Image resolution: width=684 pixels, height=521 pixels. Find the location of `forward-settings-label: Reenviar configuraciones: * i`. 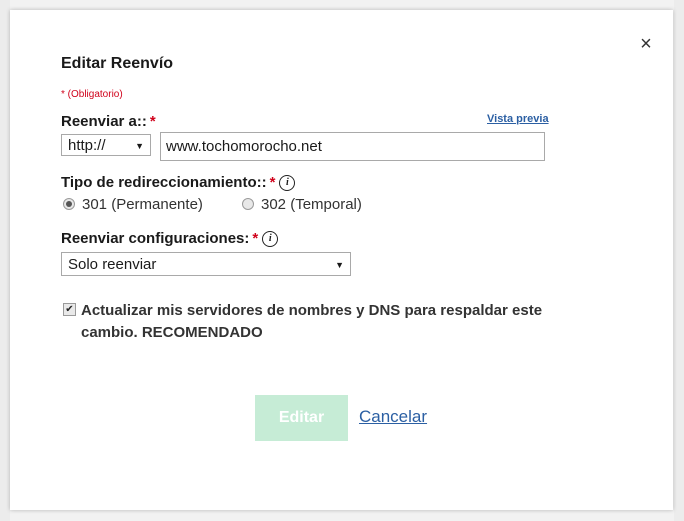

forward-settings-label: Reenviar configuraciones: * i is located at coordinates (170, 239).